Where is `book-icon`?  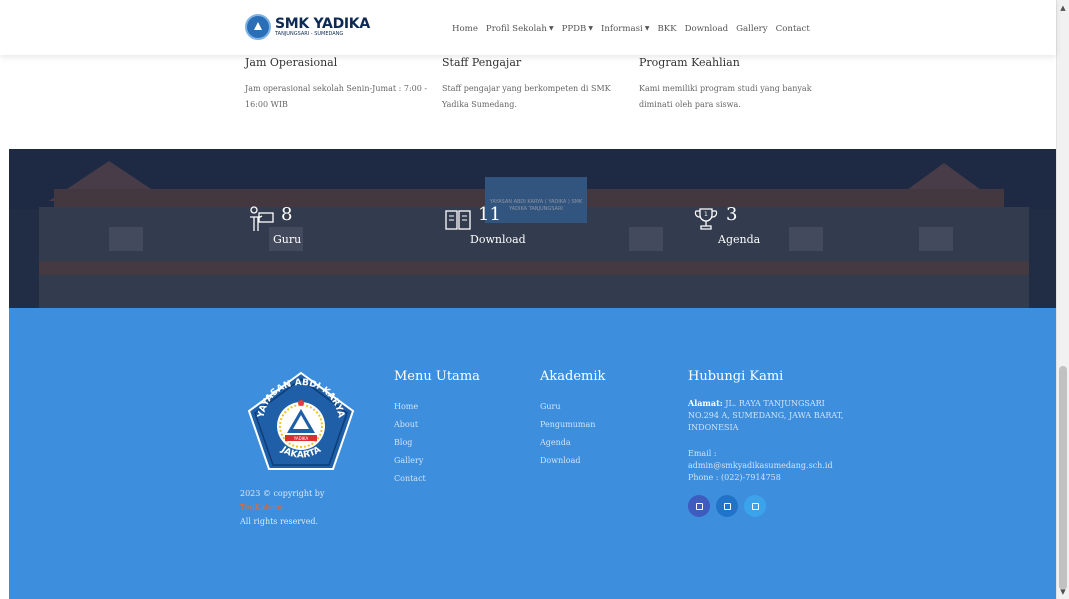 book-icon is located at coordinates (458, 220).